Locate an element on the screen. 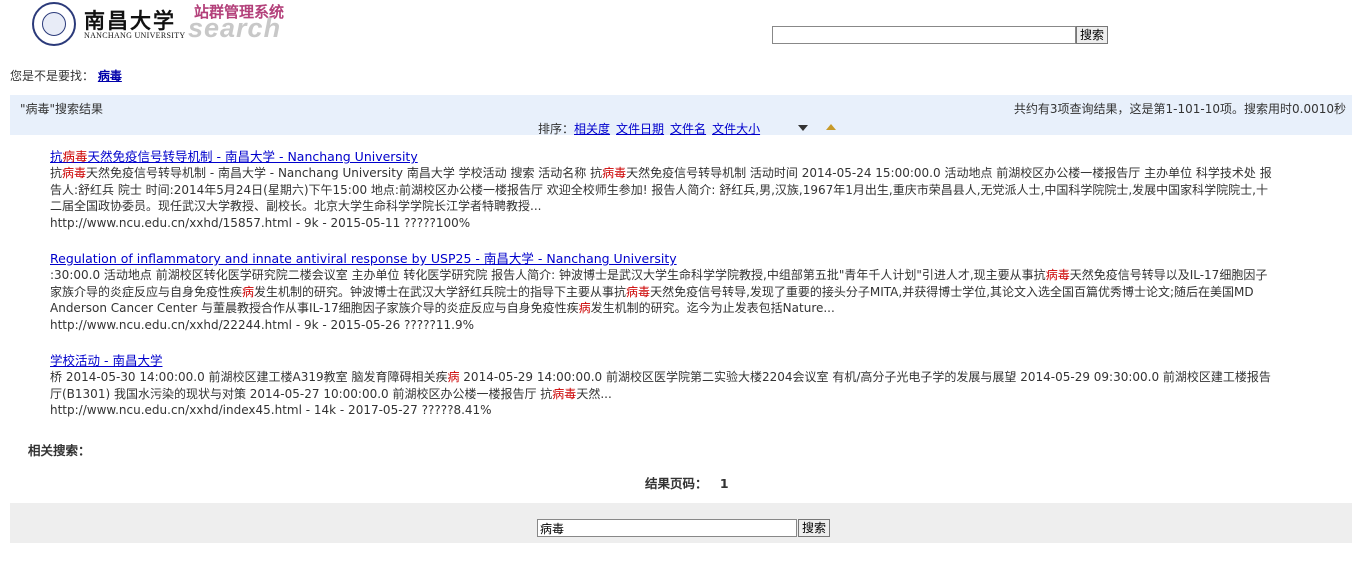 The image size is (1352, 563). related-searches-label: 相关搜索： is located at coordinates (59, 450).